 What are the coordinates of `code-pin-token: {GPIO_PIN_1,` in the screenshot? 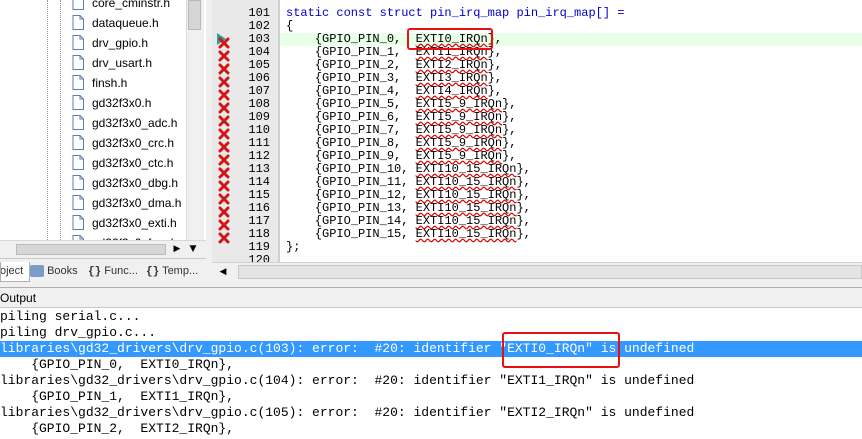 It's located at (365, 52).